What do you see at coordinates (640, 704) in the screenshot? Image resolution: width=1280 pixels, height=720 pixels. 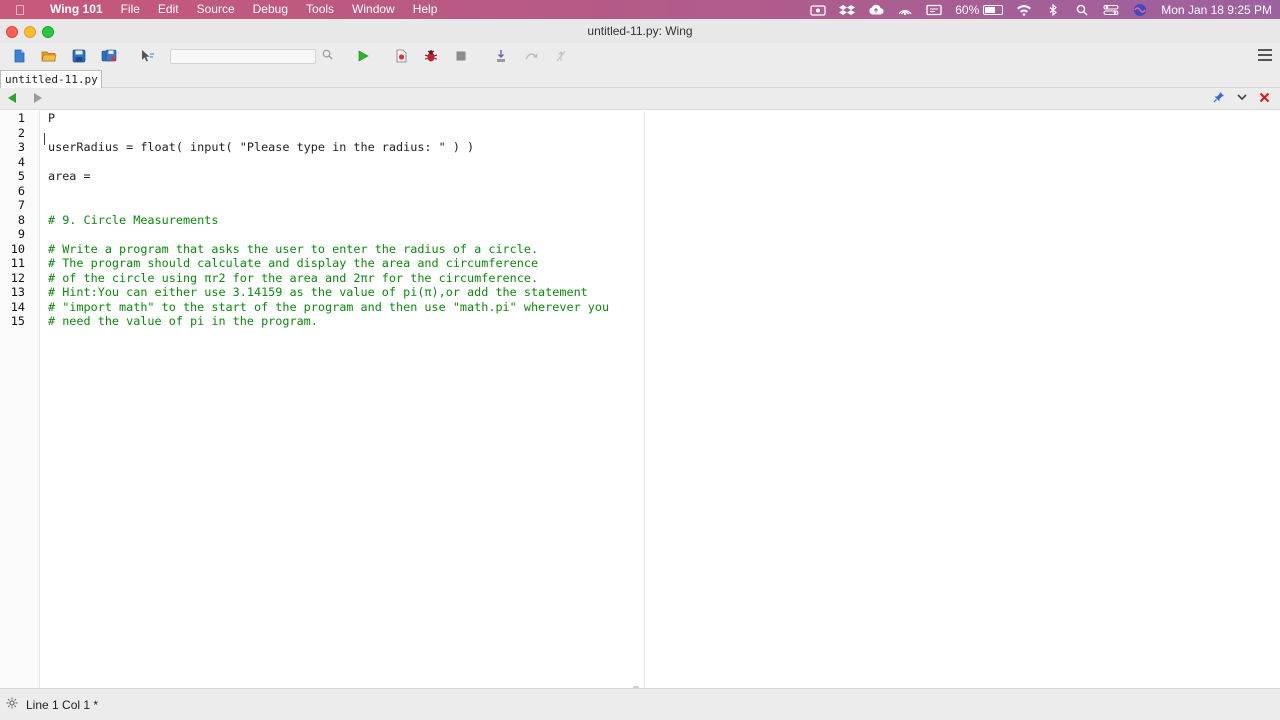 I see `status-bar: Line 1 Col 1 *` at bounding box center [640, 704].